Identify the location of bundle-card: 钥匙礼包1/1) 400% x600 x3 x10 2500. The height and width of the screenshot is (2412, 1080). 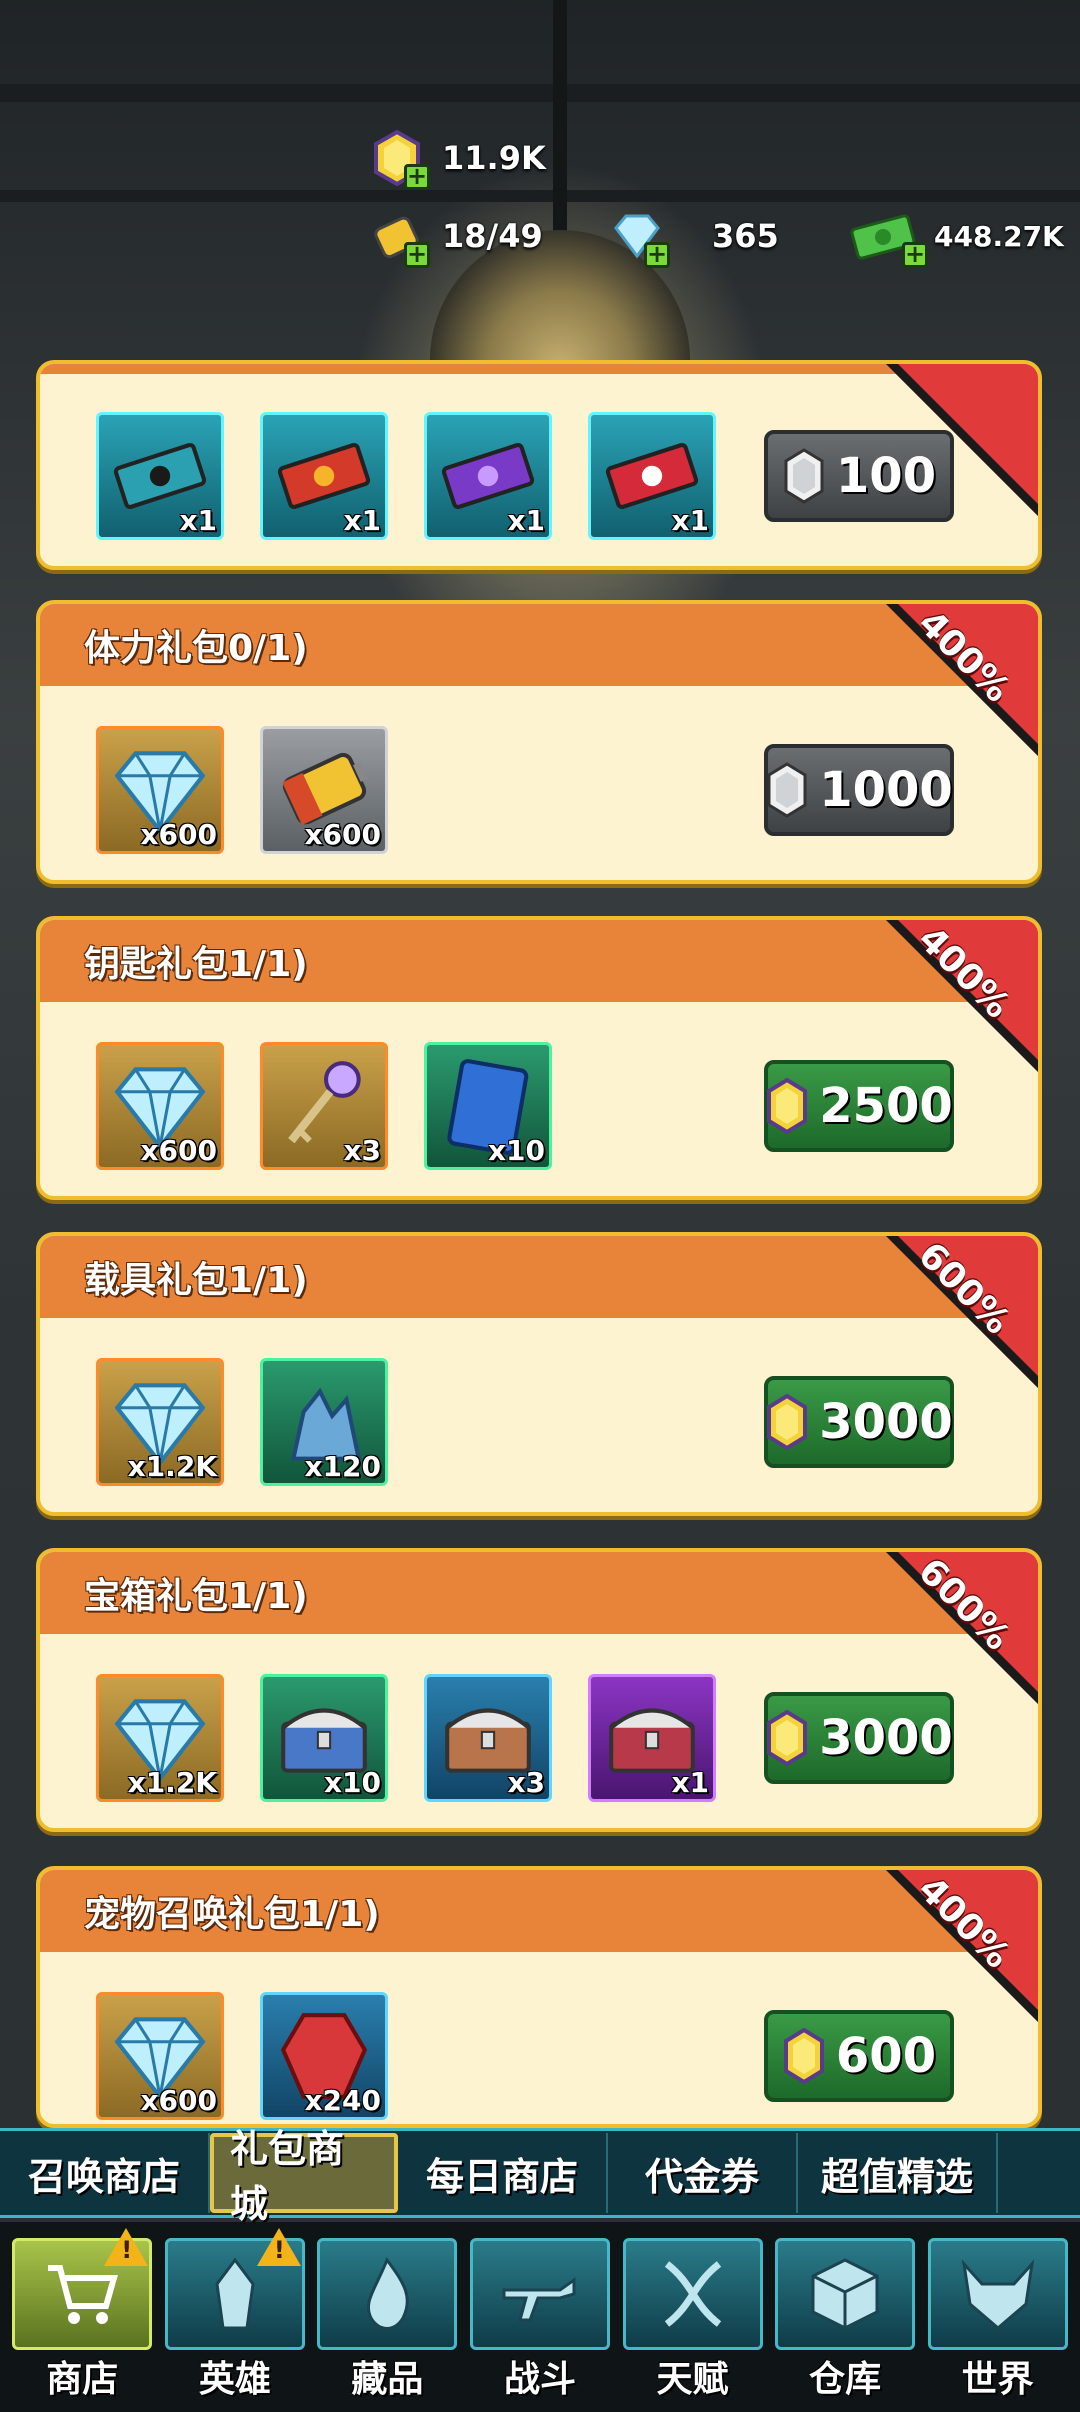
(539, 1058).